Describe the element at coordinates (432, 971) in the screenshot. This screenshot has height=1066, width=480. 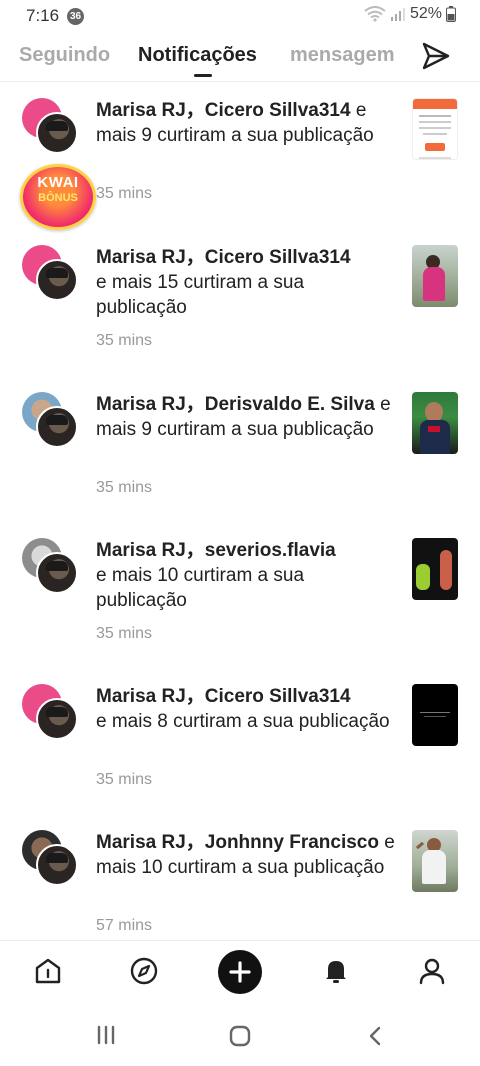
I see `profile-icon` at that location.